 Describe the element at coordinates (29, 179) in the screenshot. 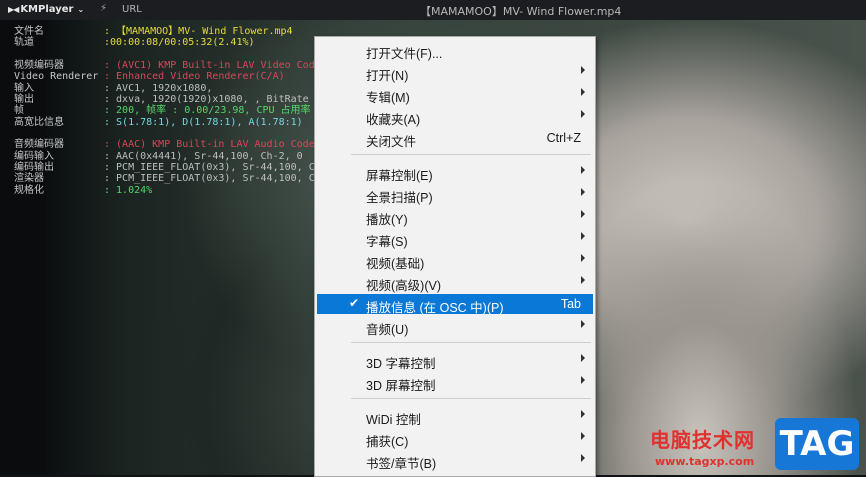

I see `info-label: 渲染器` at that location.